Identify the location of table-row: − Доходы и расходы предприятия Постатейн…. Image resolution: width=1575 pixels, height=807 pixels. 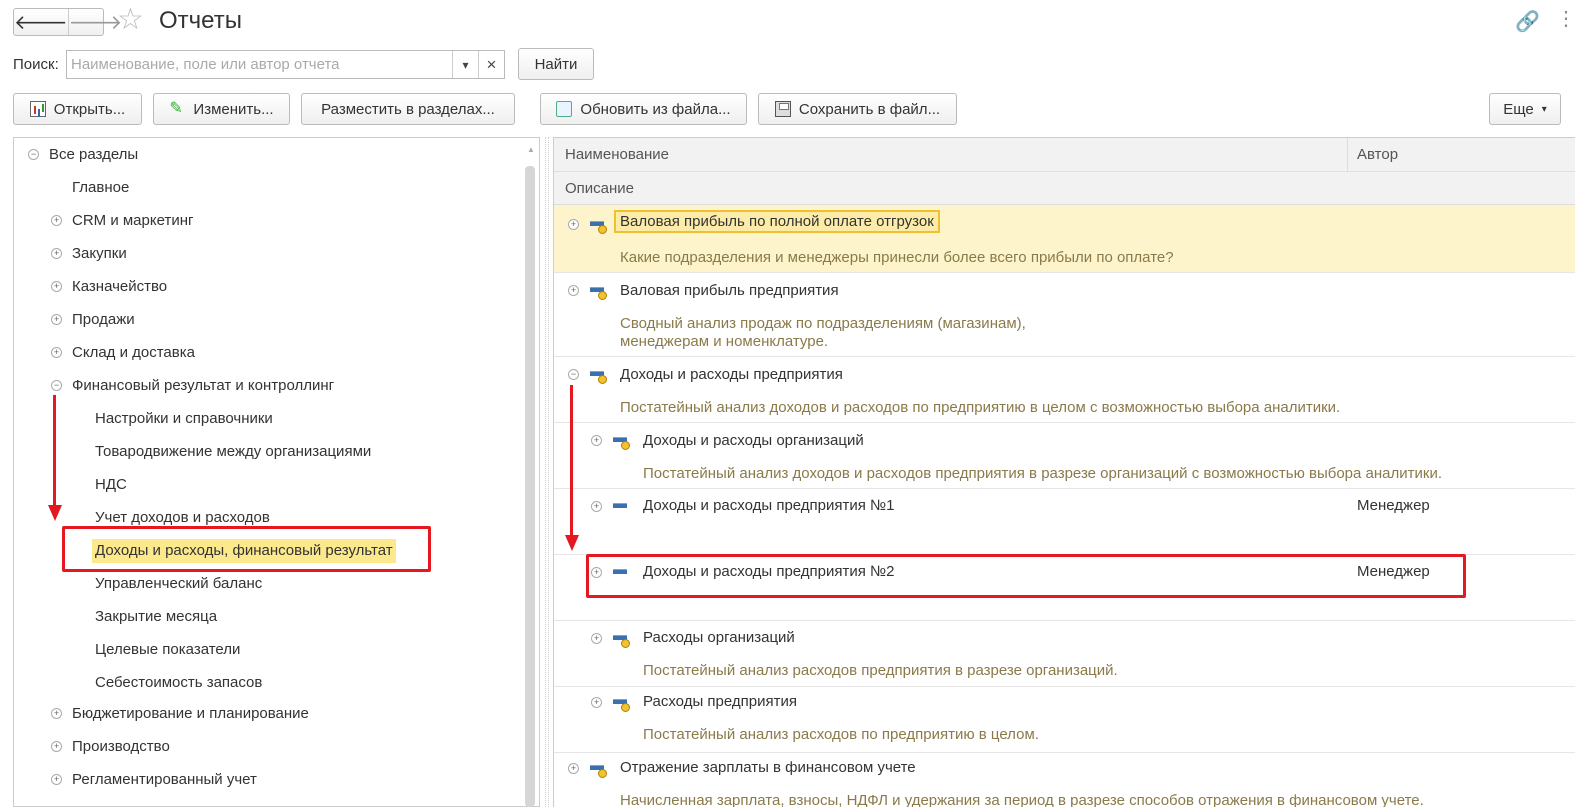
(1064, 390).